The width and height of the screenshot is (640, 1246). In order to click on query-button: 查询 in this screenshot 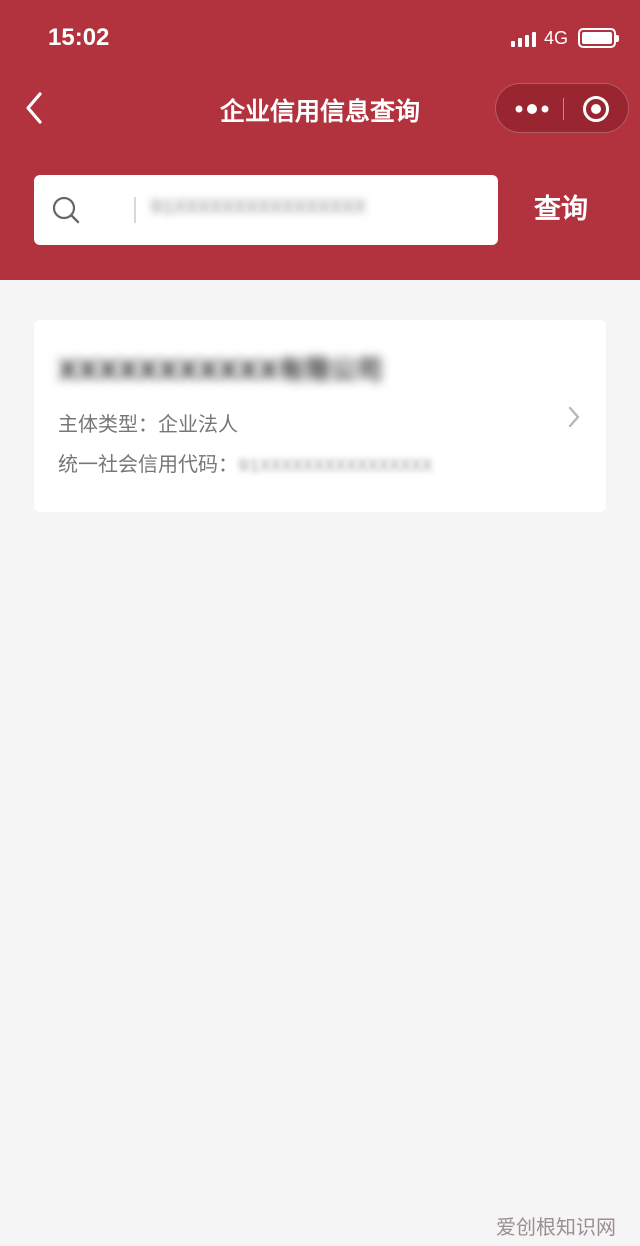, I will do `click(561, 210)`.